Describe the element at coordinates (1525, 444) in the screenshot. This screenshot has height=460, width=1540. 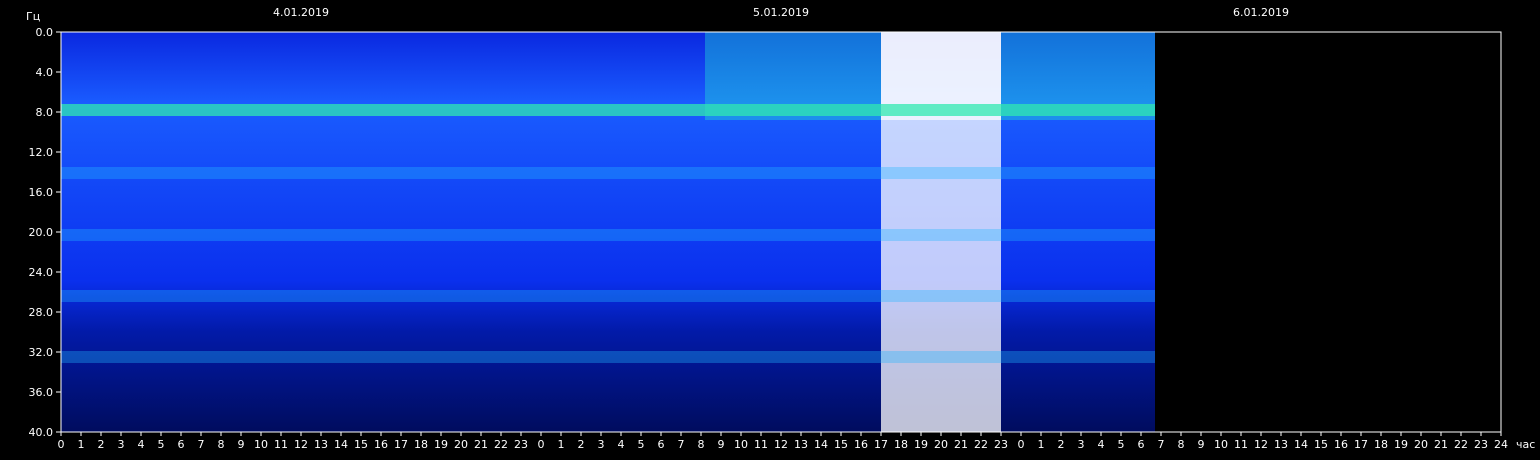
I see `x-axis-title: час` at that location.